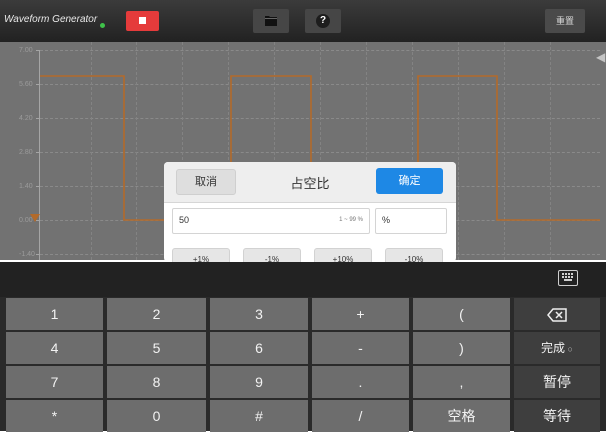 The height and width of the screenshot is (432, 606). Describe the element at coordinates (54, 314) in the screenshot. I see `key-1: 1` at that location.